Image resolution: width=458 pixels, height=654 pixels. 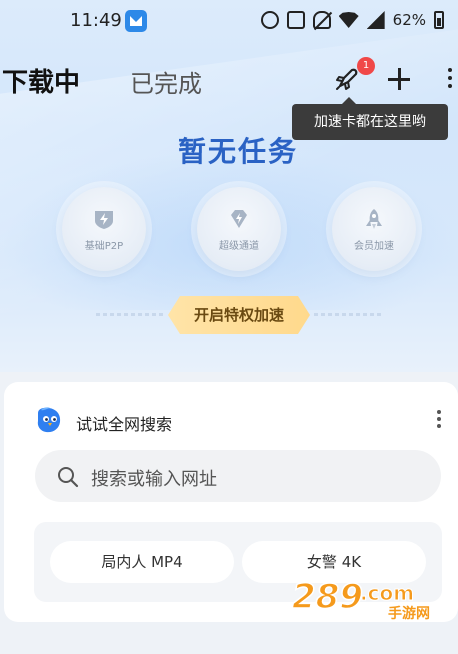 I want to click on rocket-icon, so click(x=374, y=219).